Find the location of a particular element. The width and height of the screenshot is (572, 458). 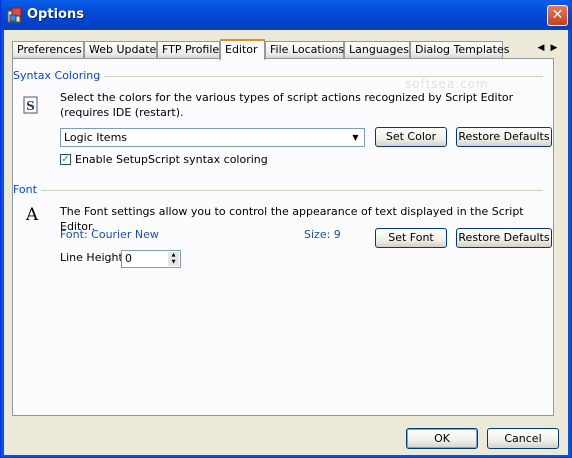

tab-languages: Languages is located at coordinates (377, 50).